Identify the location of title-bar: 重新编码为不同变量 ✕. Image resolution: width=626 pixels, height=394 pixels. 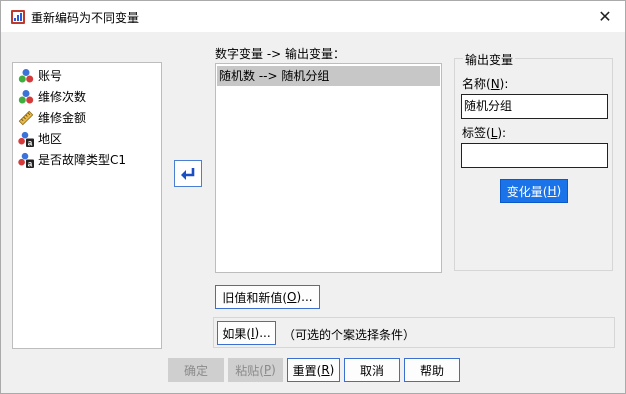
(313, 16).